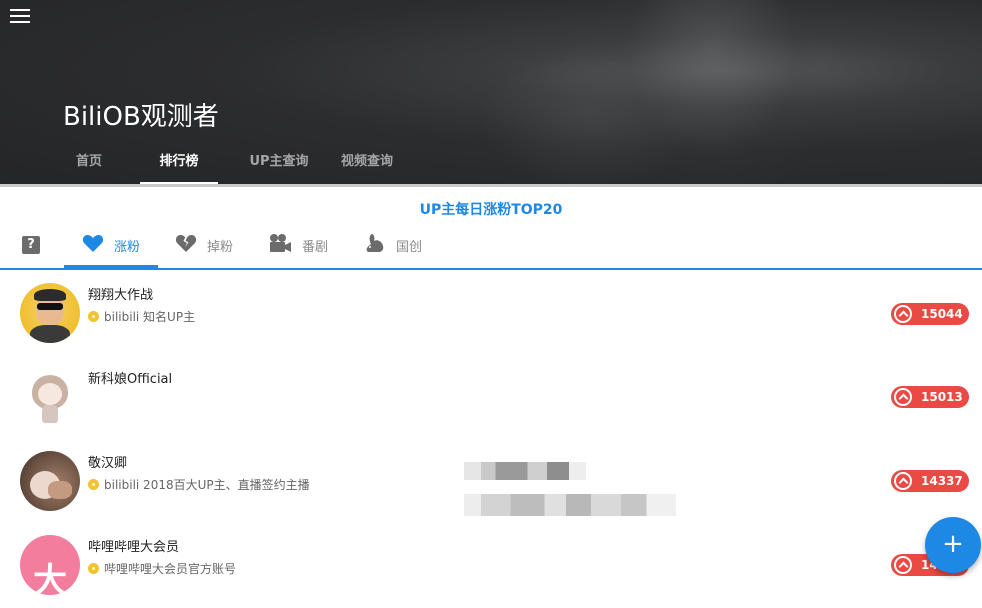  Describe the element at coordinates (409, 247) in the screenshot. I see `tab-label: 国创` at that location.